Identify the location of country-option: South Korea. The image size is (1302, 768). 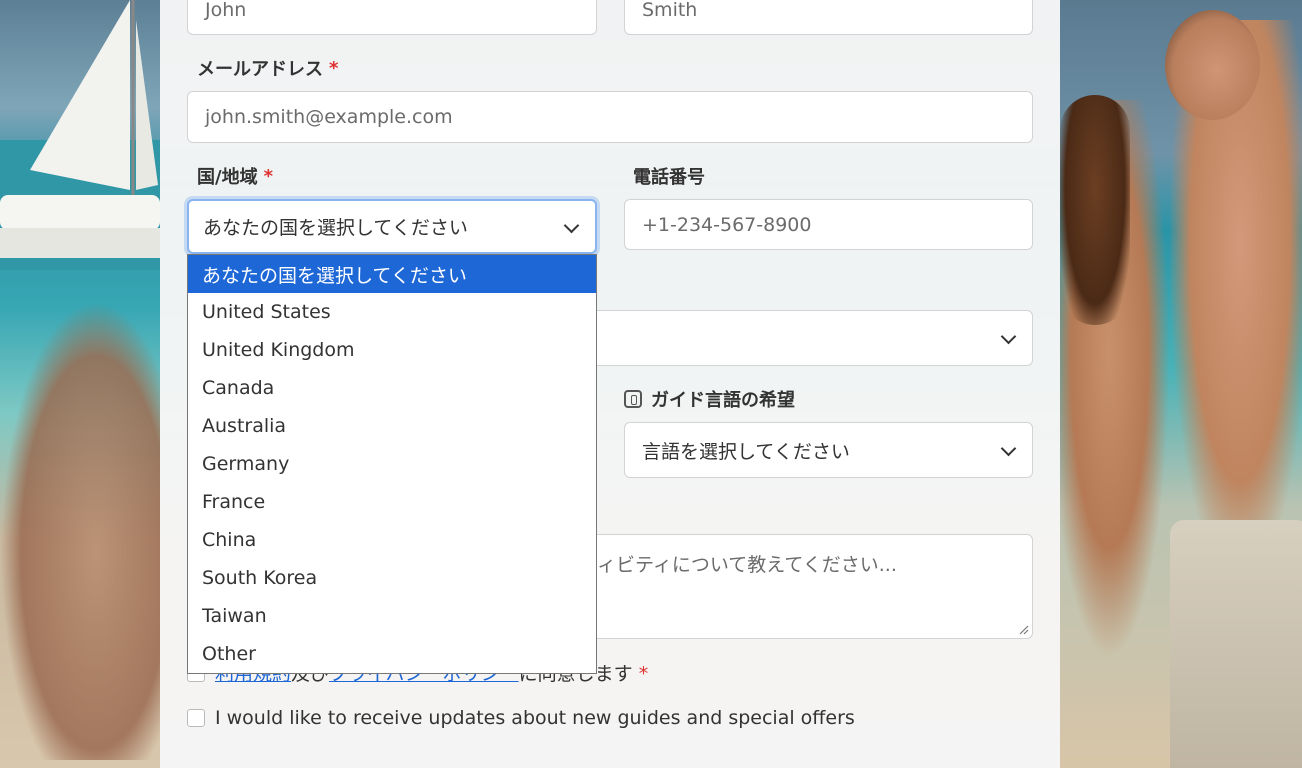
(392, 578).